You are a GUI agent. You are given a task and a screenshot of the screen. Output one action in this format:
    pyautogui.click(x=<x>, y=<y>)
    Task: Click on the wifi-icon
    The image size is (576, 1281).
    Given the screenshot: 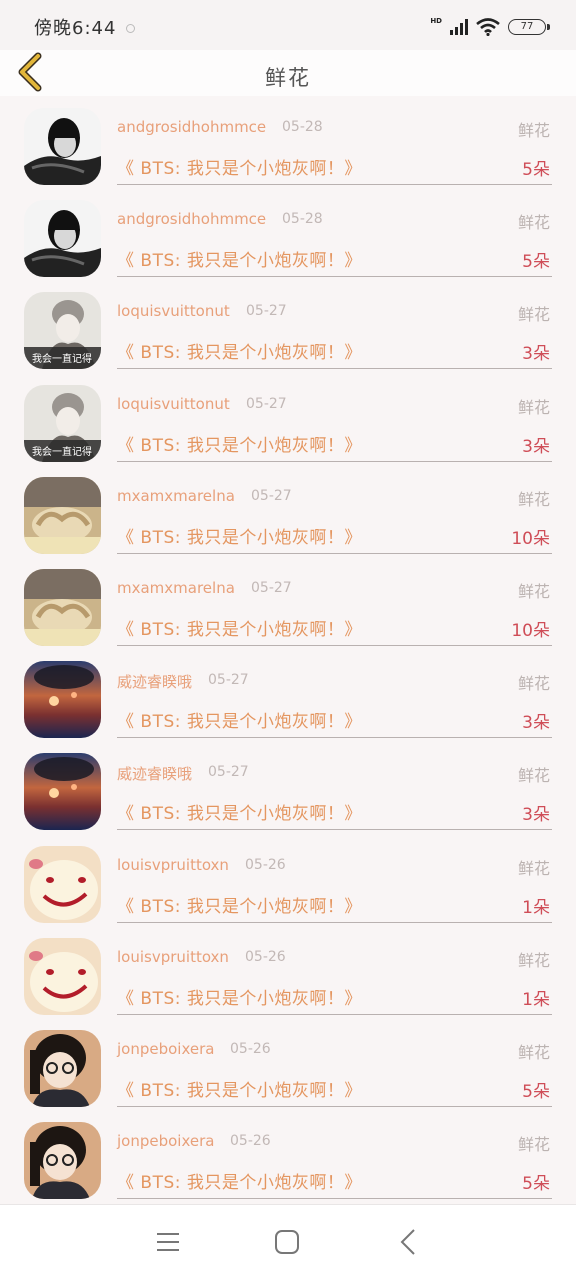 What is the action you would take?
    pyautogui.click(x=488, y=27)
    